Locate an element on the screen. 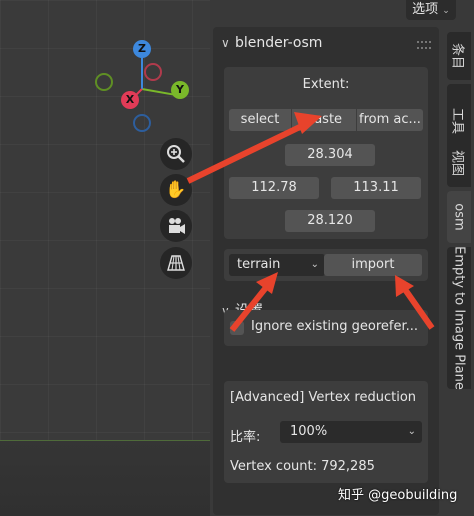 The height and width of the screenshot is (516, 474). select-extent-button: select is located at coordinates (260, 120).